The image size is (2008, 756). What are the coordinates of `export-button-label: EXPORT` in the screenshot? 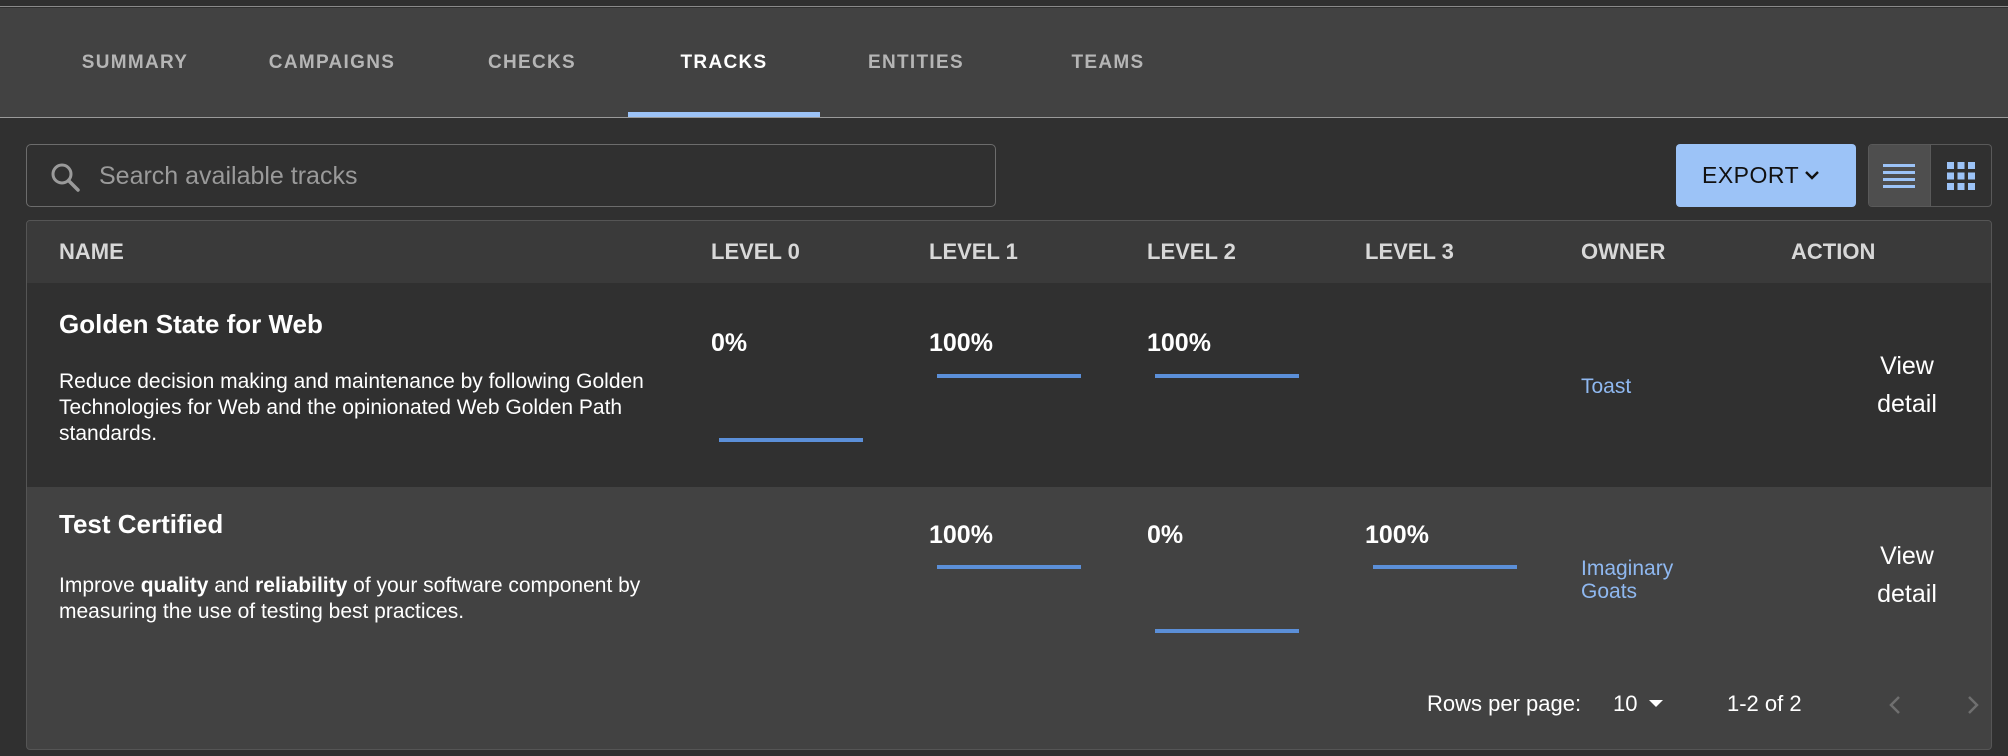 It's located at (1751, 175).